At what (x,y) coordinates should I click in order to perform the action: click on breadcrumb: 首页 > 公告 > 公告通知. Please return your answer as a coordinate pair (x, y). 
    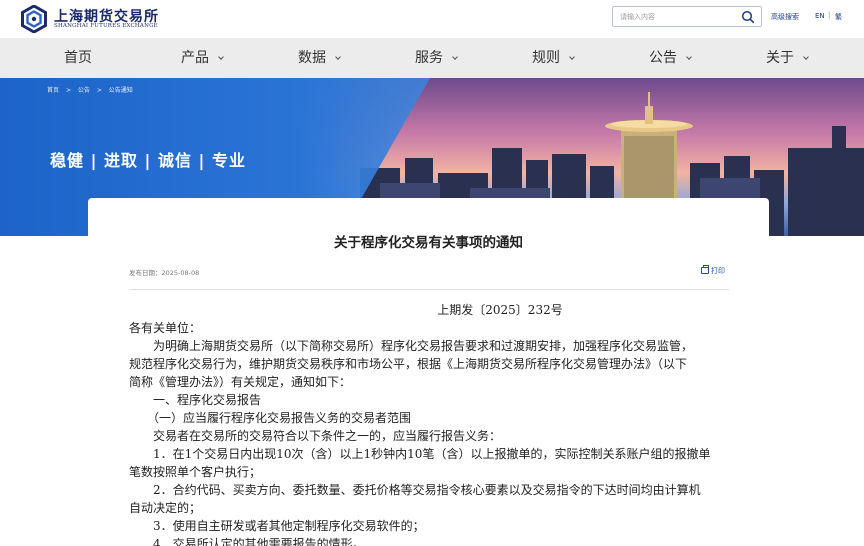
    Looking at the image, I should click on (92, 89).